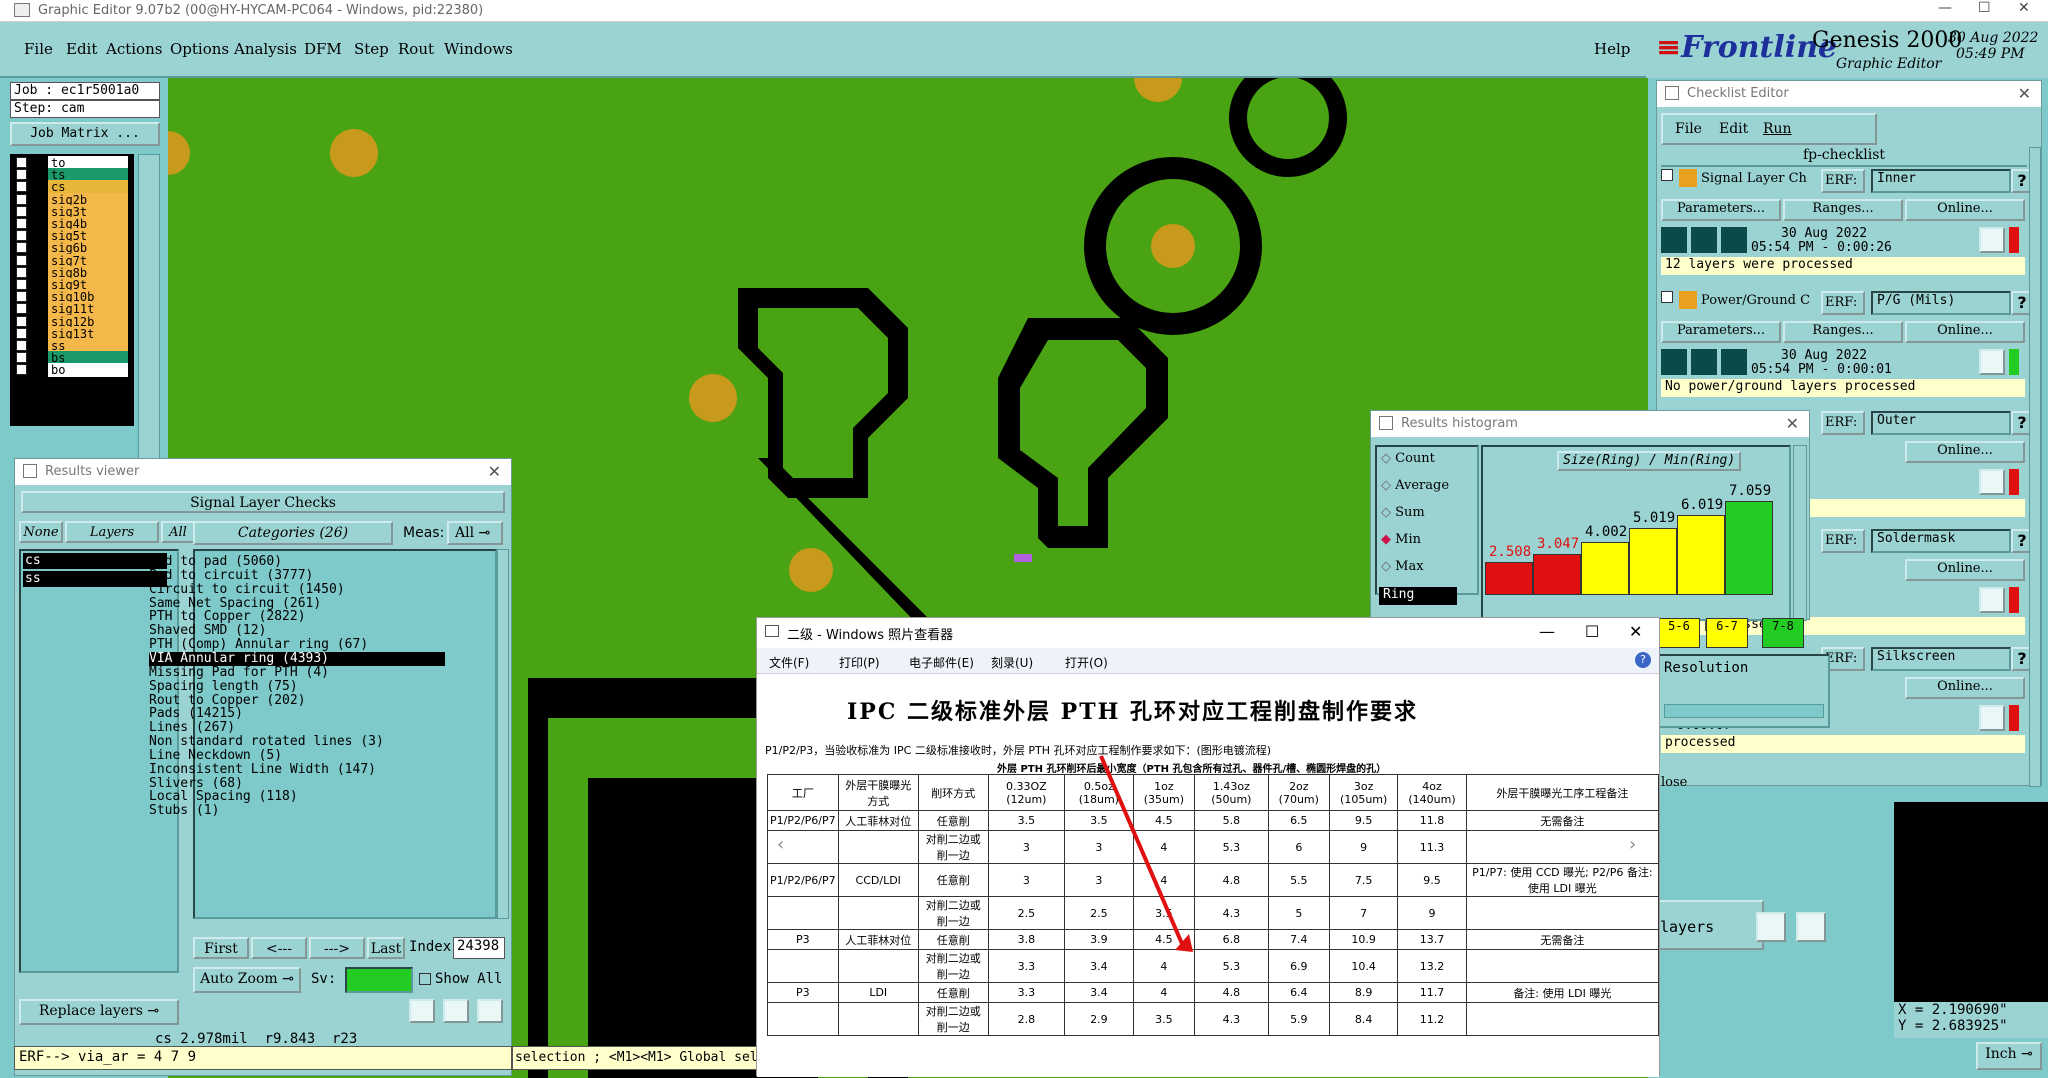 This screenshot has height=1078, width=2048. I want to click on result-layer-item: cs, so click(95, 561).